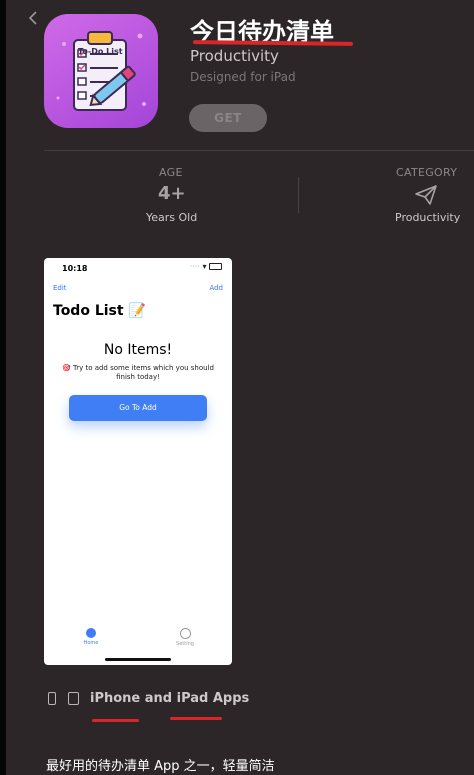 This screenshot has width=474, height=775. I want to click on status-time: 10:18, so click(75, 268).